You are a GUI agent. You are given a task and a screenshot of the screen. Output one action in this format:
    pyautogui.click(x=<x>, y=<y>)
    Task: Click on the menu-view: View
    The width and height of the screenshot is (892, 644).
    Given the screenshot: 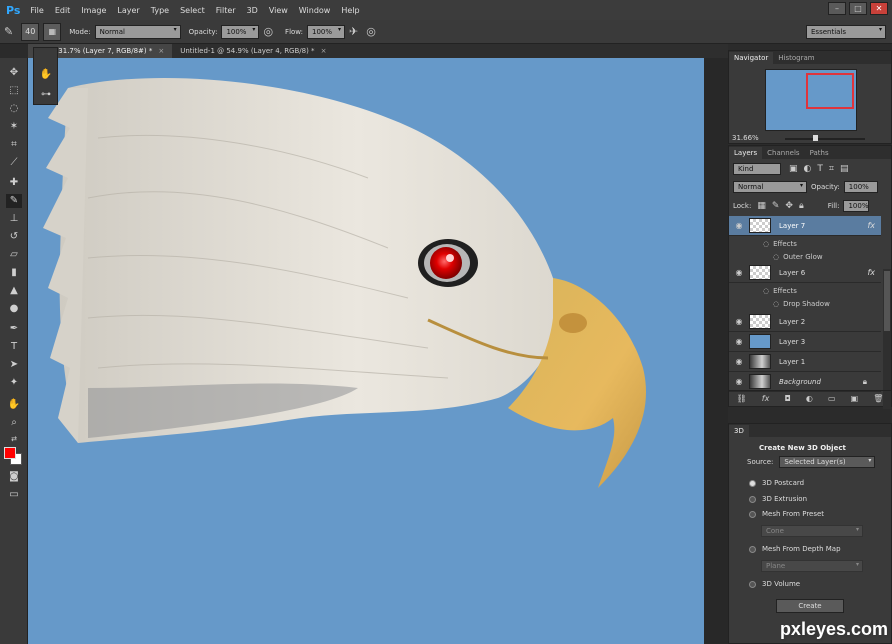 What is the action you would take?
    pyautogui.click(x=278, y=10)
    